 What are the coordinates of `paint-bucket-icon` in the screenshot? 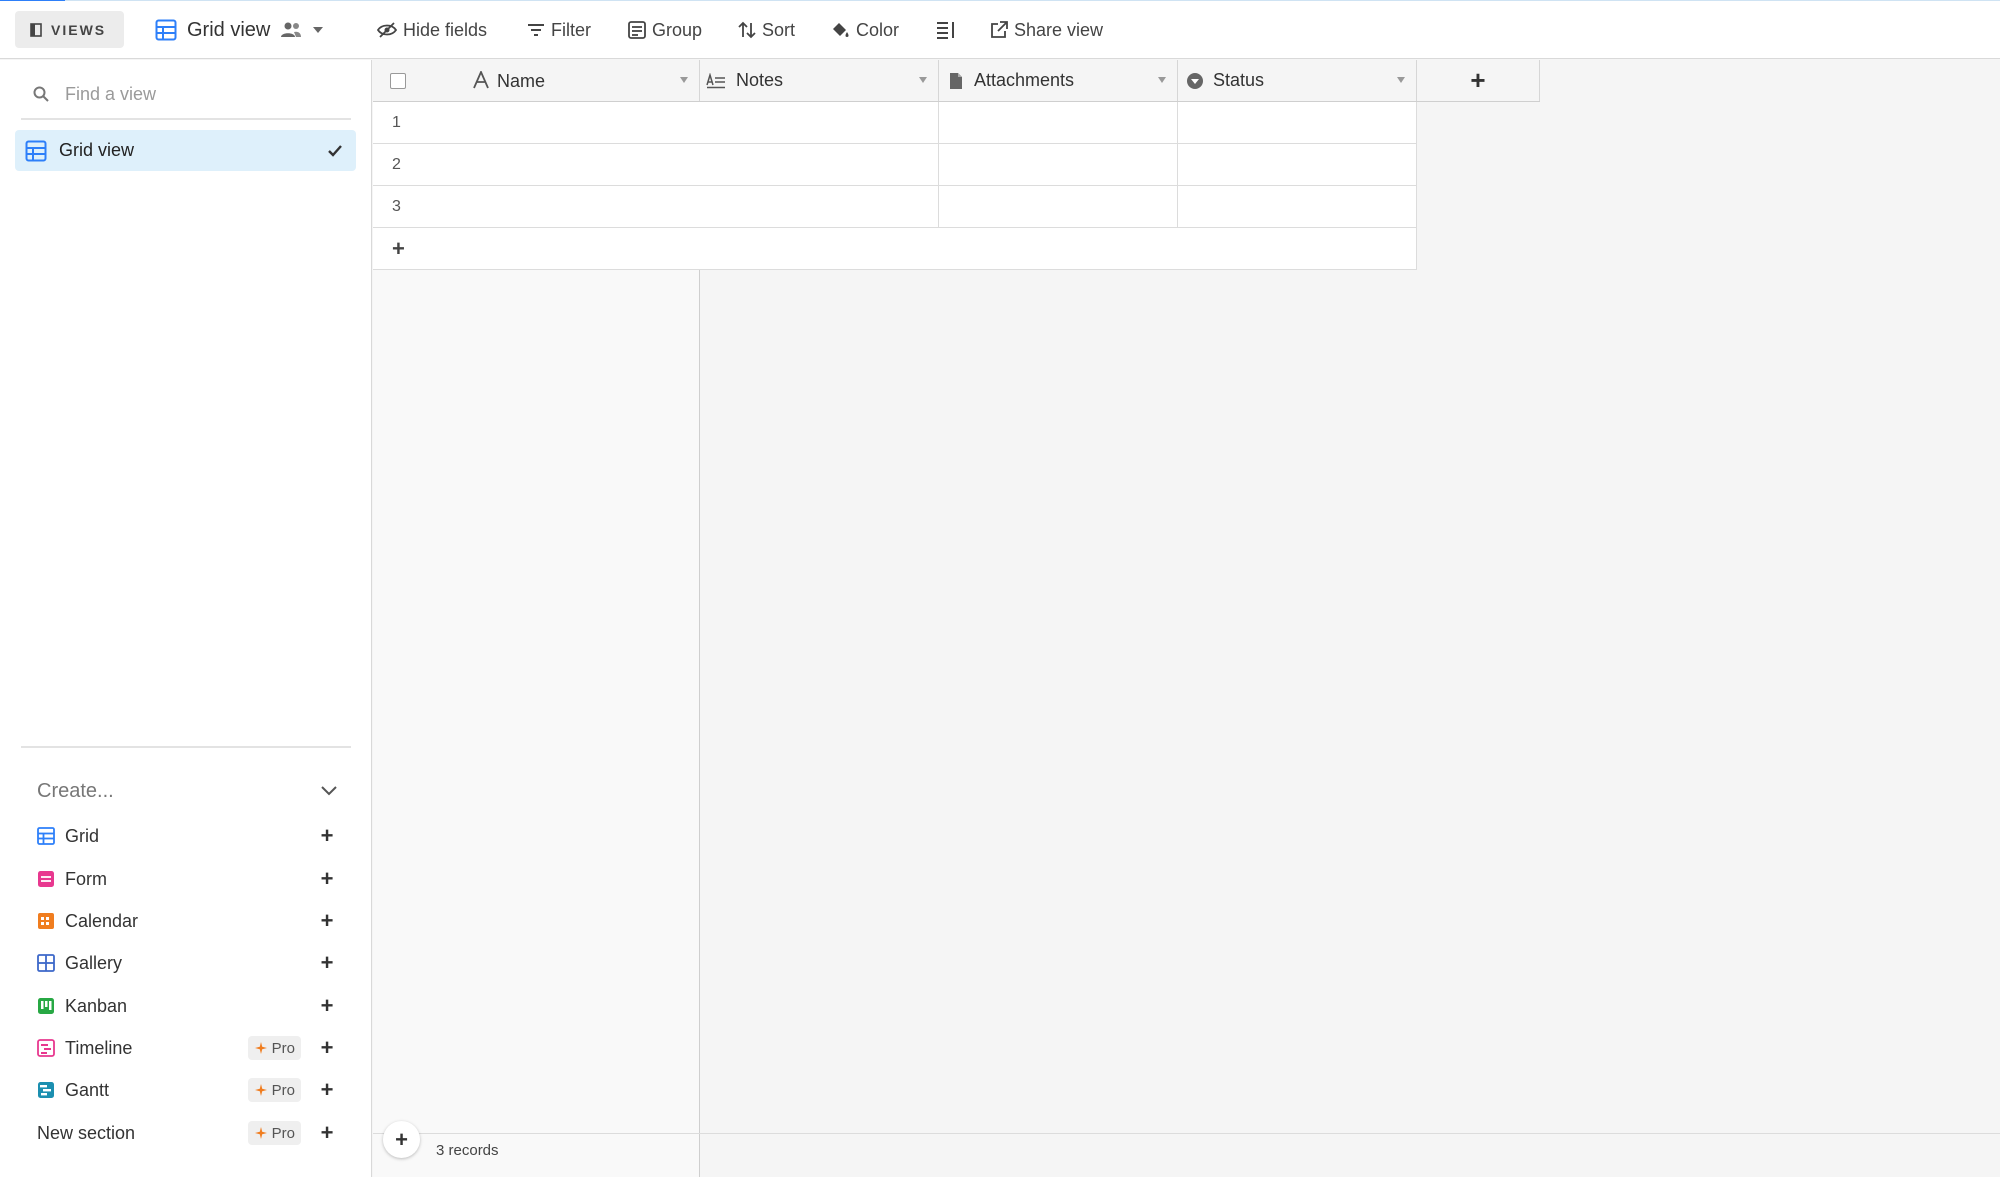 It's located at (841, 30).